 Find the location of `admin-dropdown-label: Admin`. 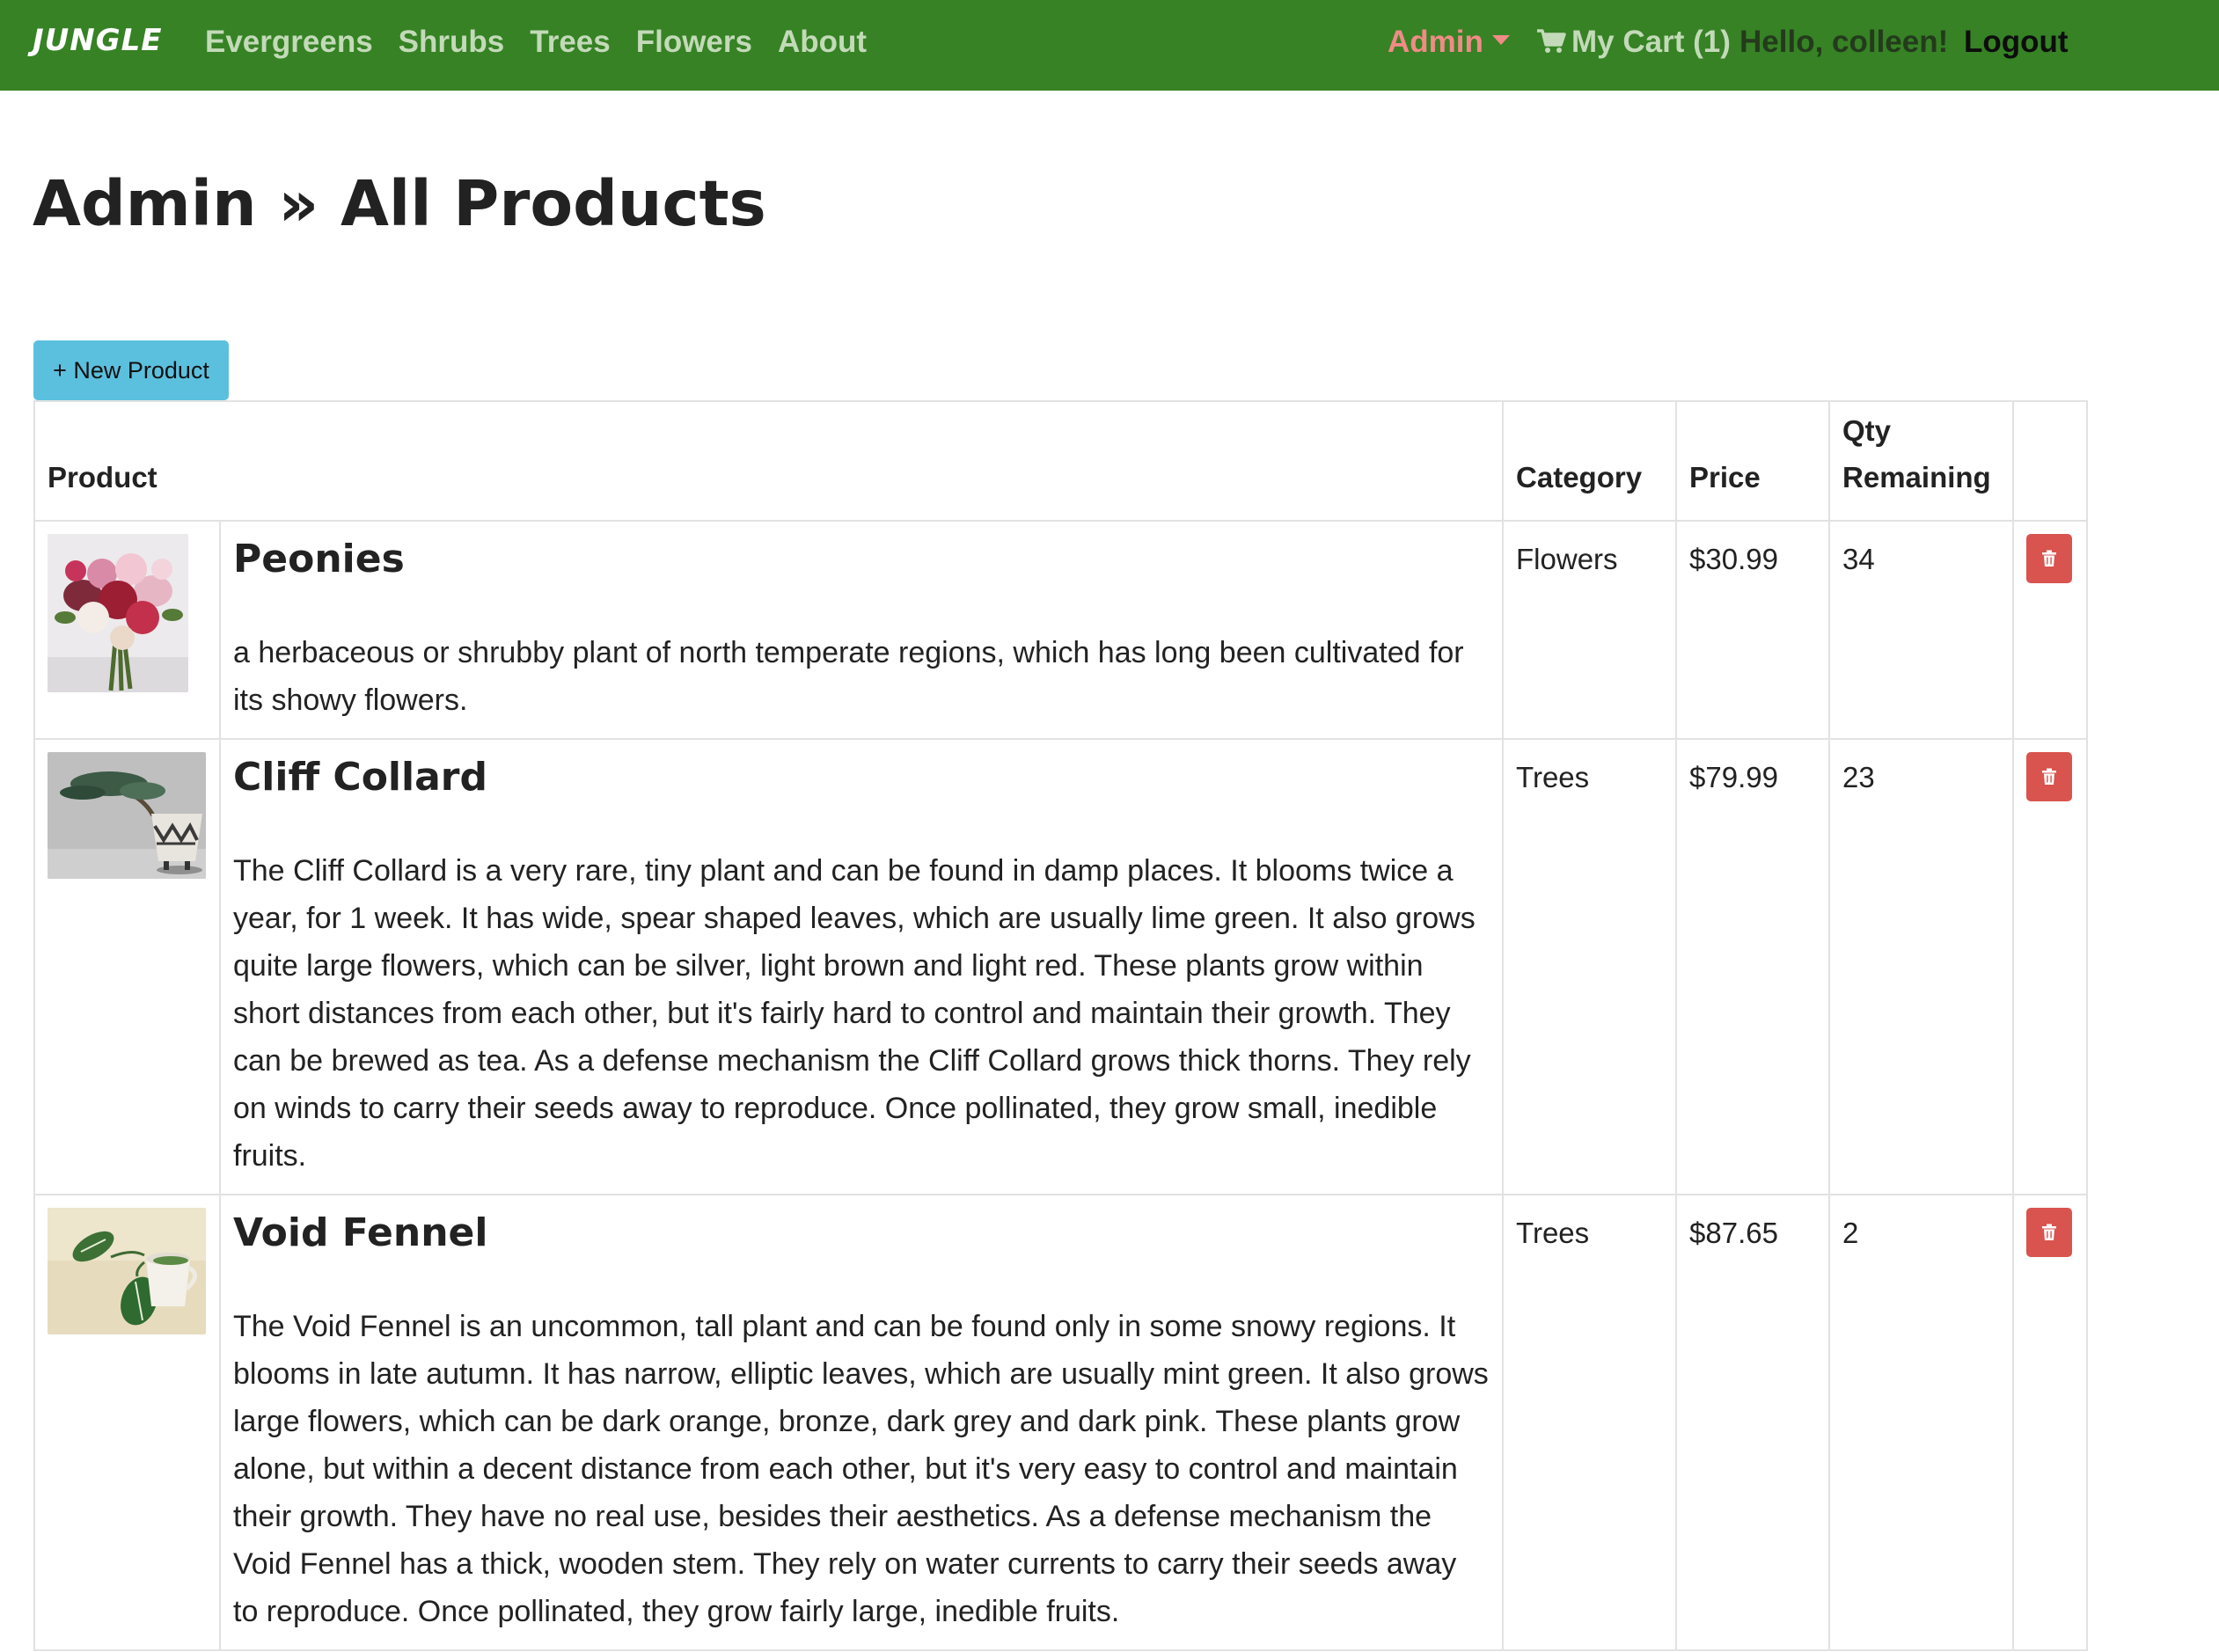

admin-dropdown-label: Admin is located at coordinates (1435, 42).